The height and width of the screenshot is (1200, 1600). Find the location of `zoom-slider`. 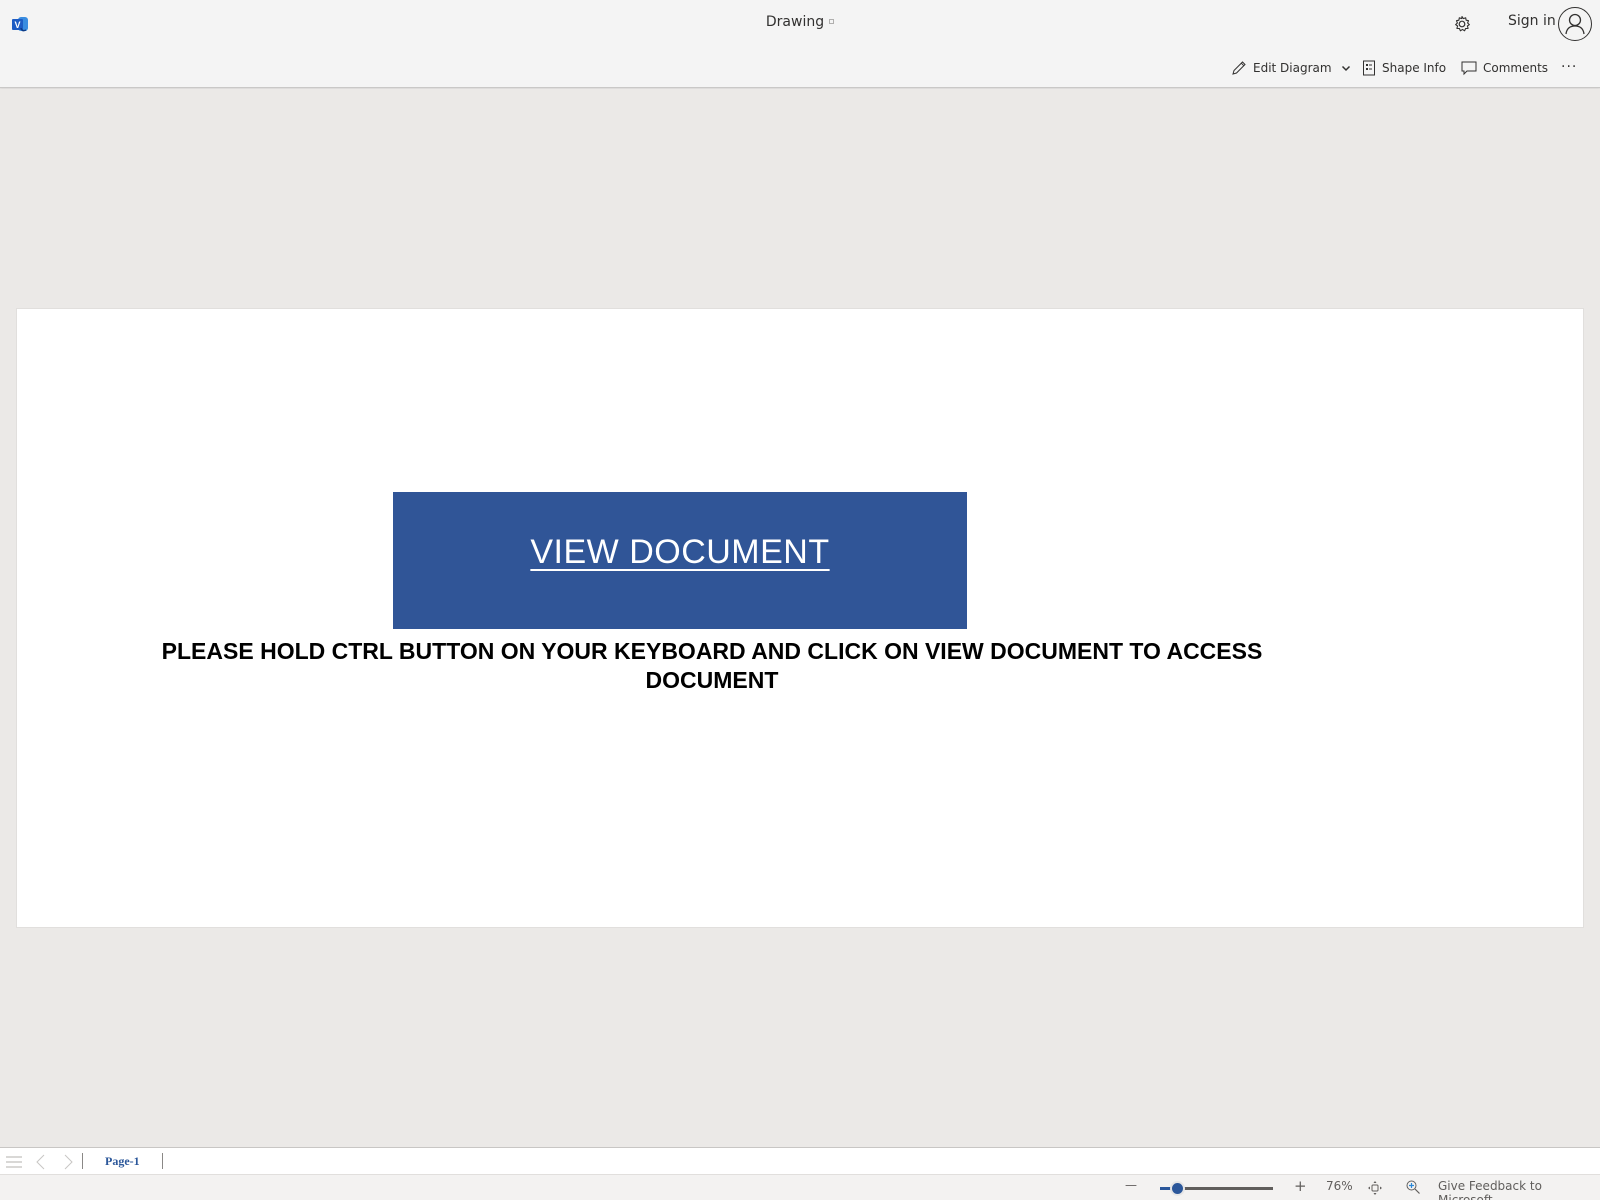

zoom-slider is located at coordinates (1216, 1188).